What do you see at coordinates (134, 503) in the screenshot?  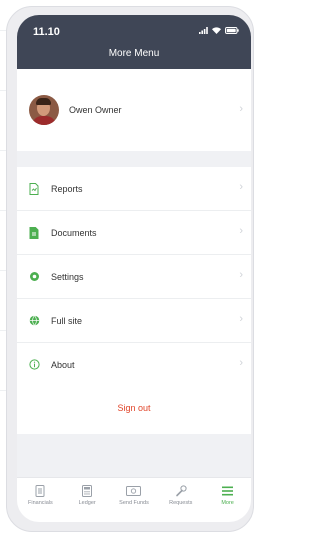 I see `tab-label: Send Funds` at bounding box center [134, 503].